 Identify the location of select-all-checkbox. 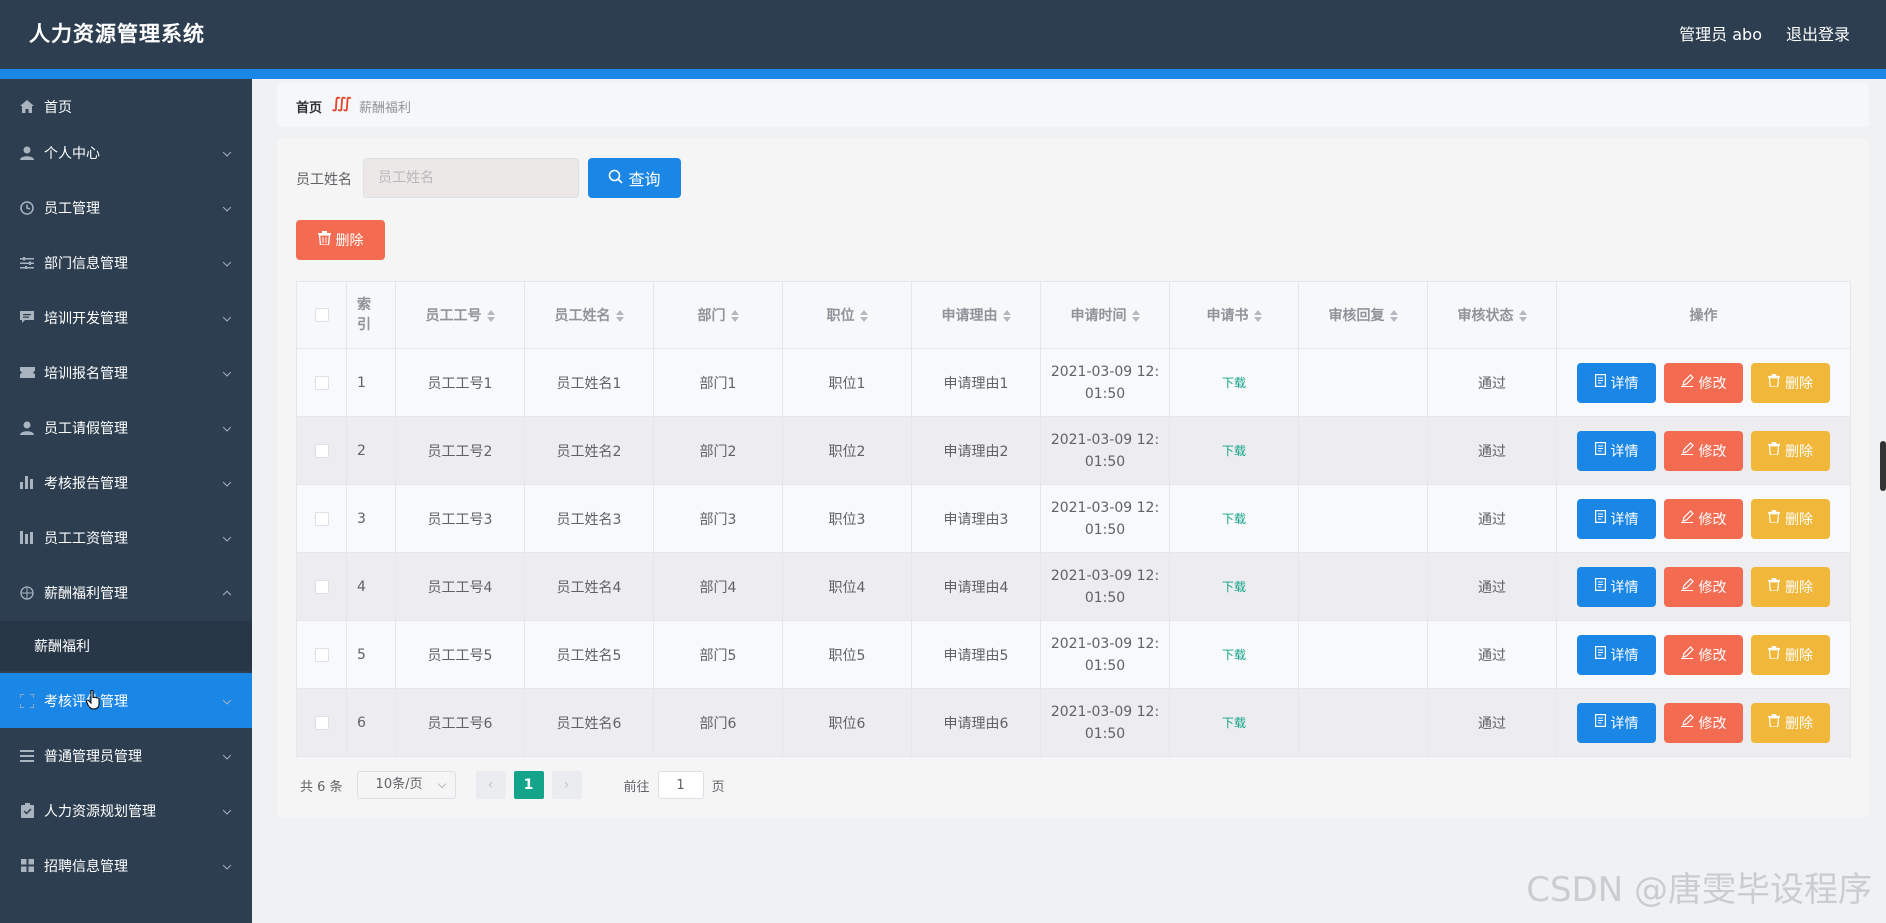
(321, 315).